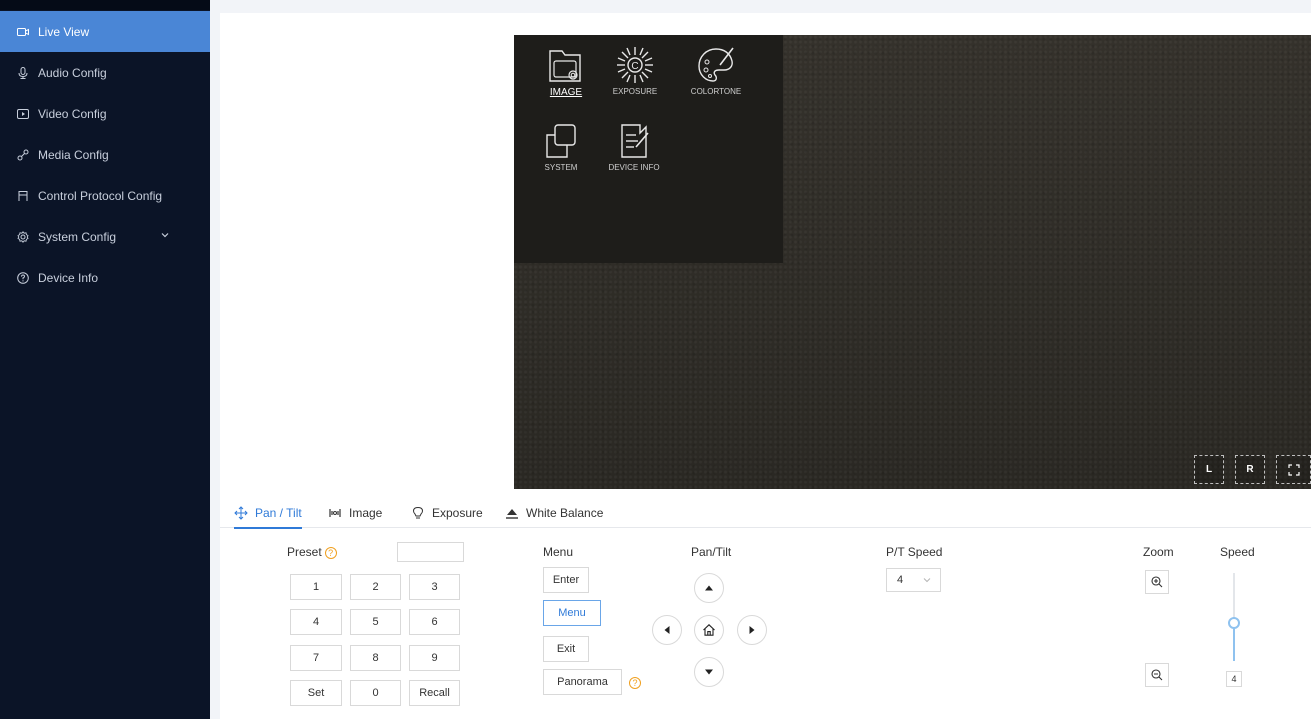 This screenshot has width=1311, height=719. I want to click on sidebar-item-device-info: Device Info, so click(105, 277).